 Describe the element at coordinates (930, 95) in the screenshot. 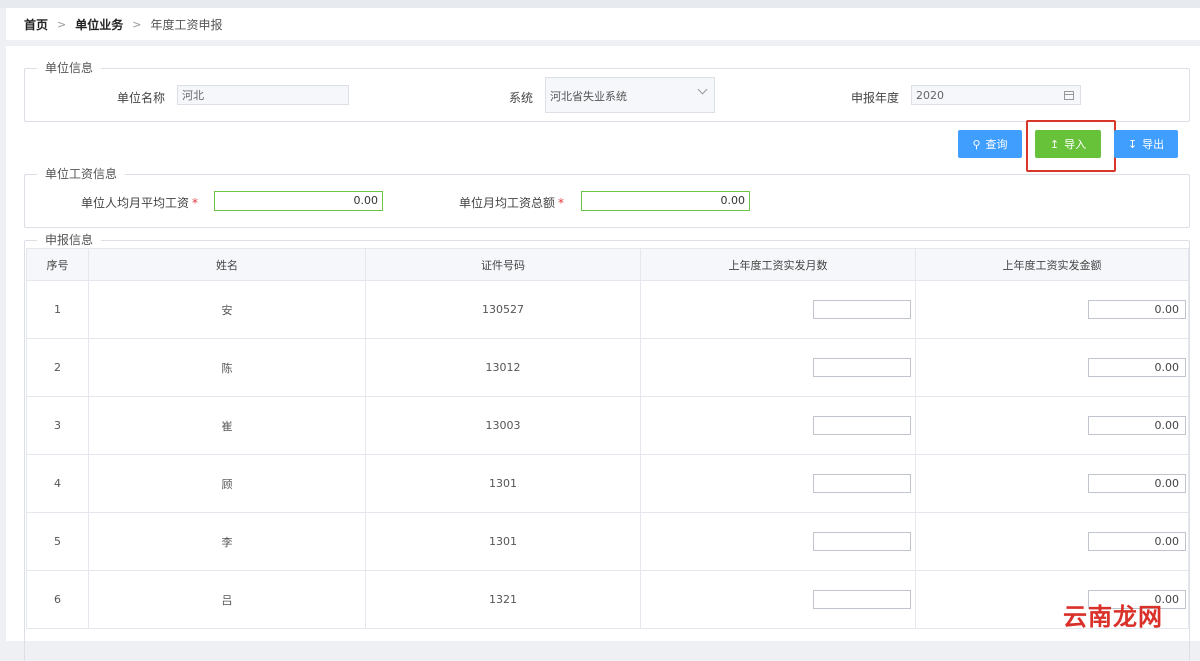

I see `report-year-value: 2020` at that location.